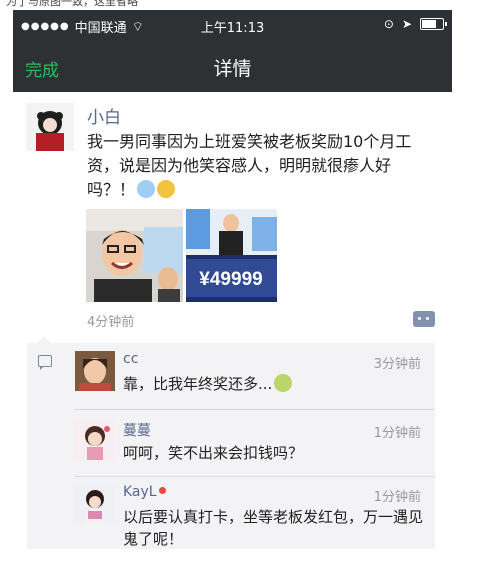 Image resolution: width=477 pixels, height=572 pixels. I want to click on comment-time: 3分钟前, so click(397, 364).